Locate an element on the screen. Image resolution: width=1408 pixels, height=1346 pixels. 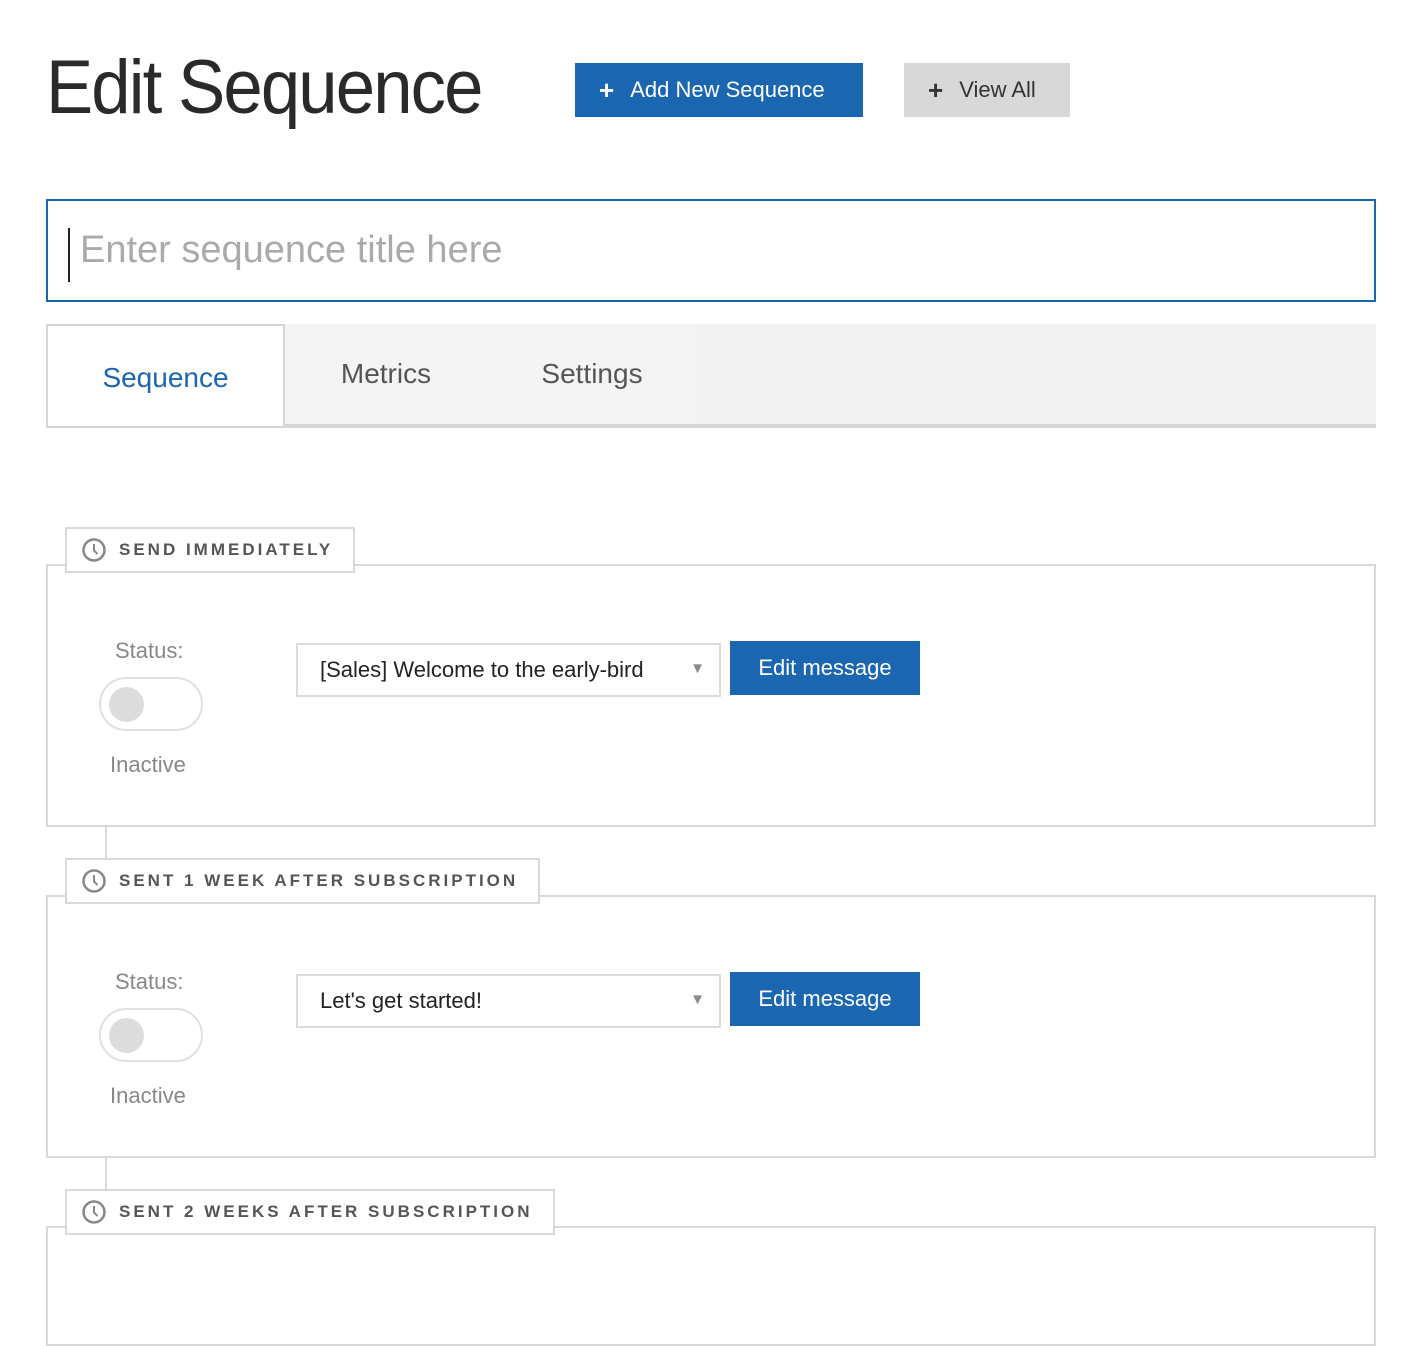
step-timing-label: SEND IMMEDIATELY is located at coordinates (210, 550).